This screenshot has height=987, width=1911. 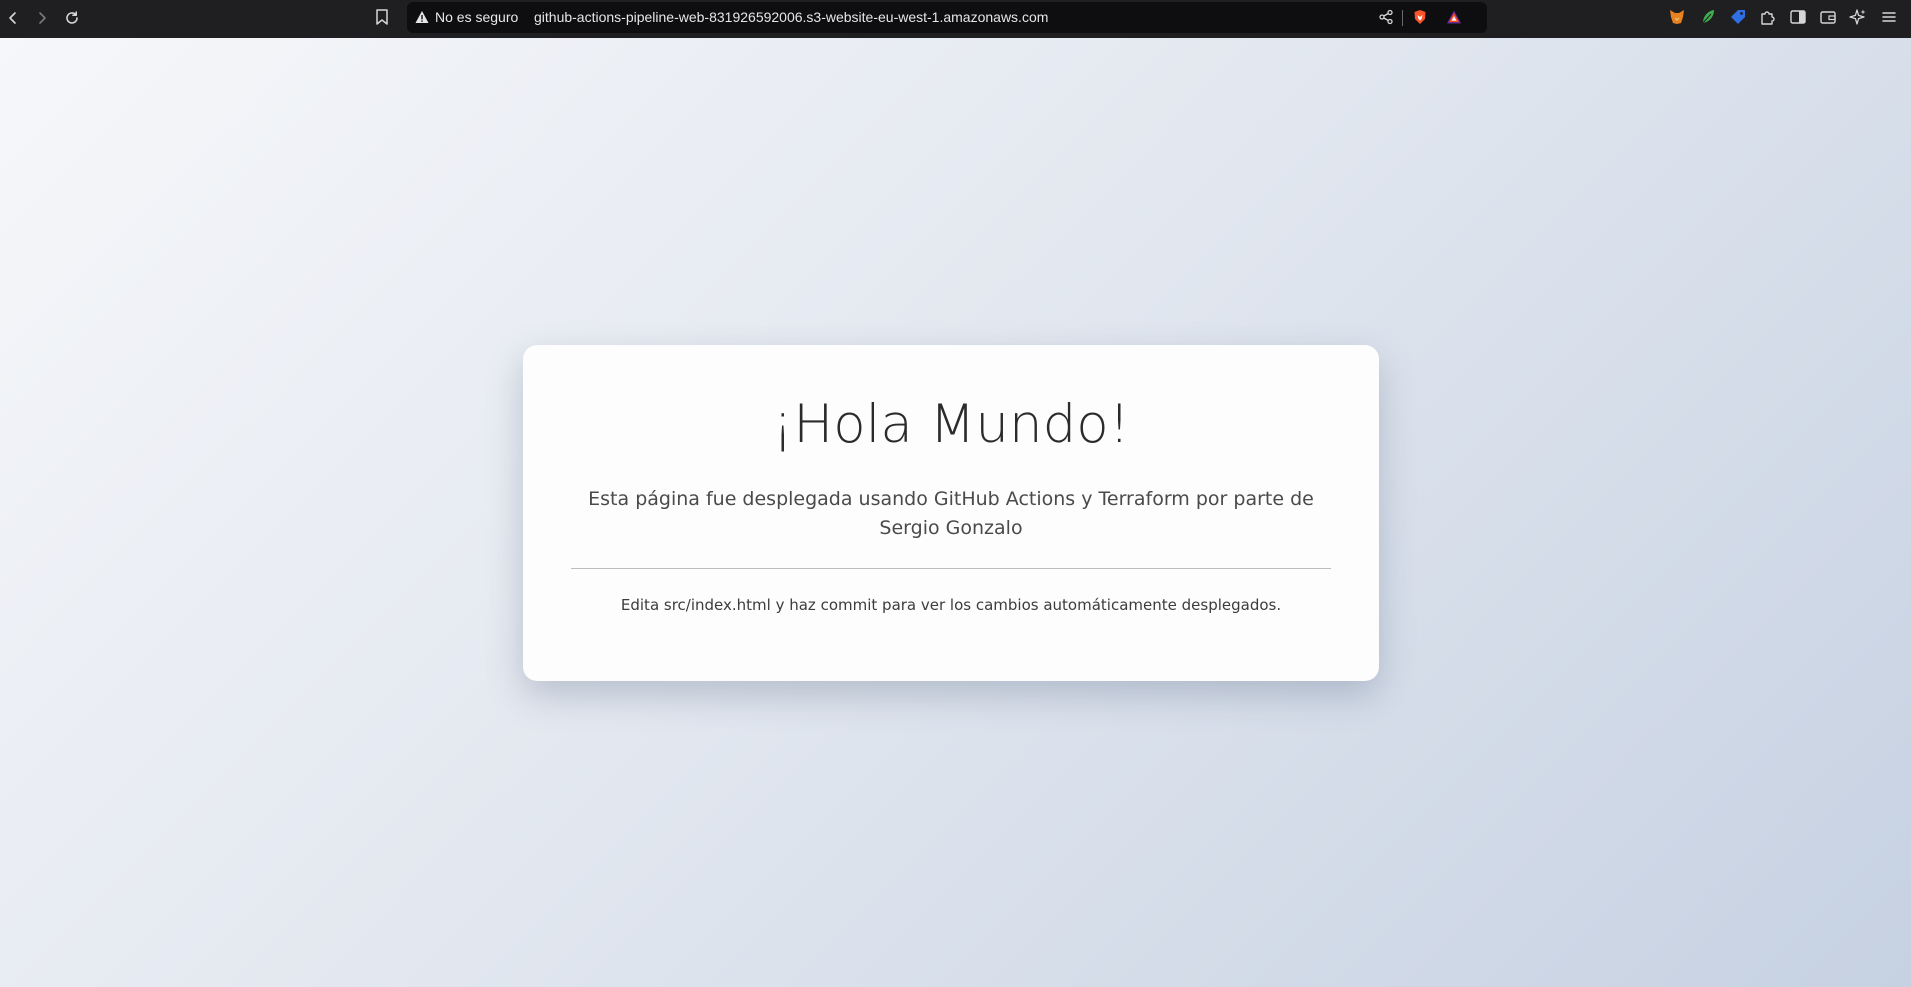 What do you see at coordinates (1708, 17) in the screenshot?
I see `leaf-icon` at bounding box center [1708, 17].